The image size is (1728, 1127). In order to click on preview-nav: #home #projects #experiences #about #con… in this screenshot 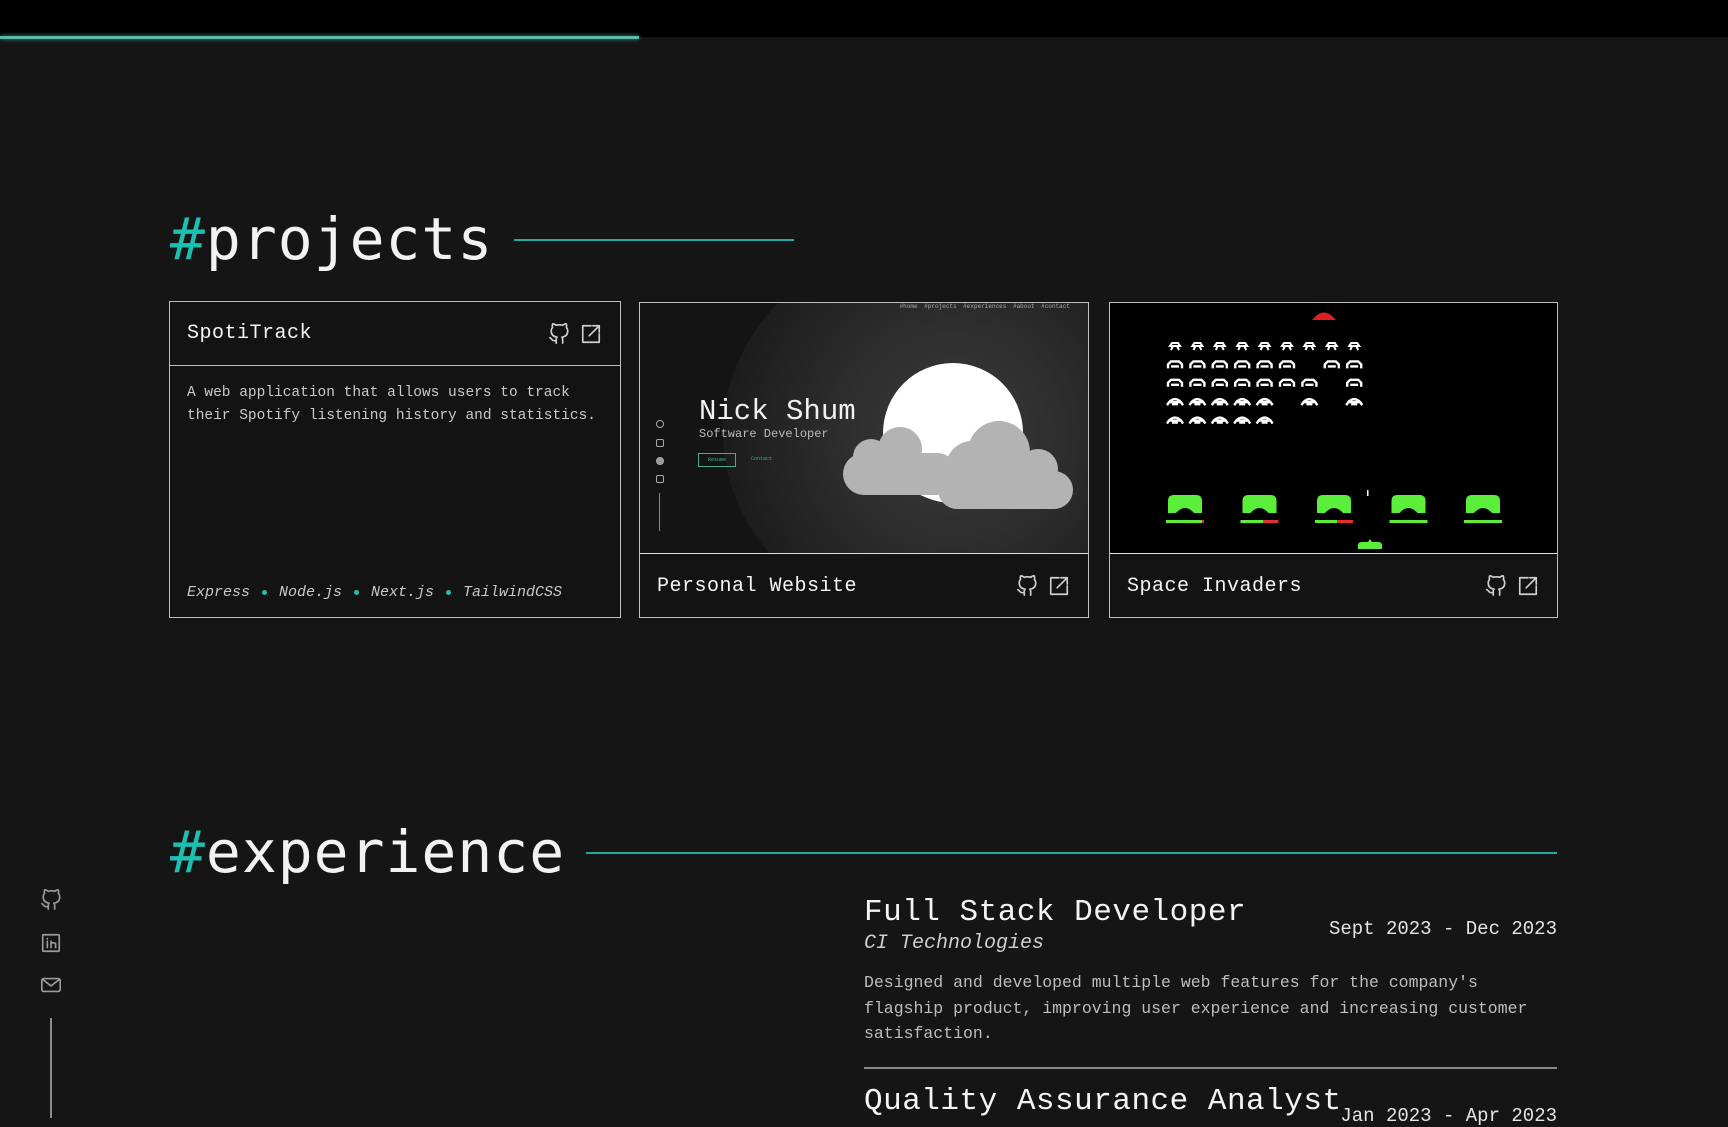, I will do `click(984, 306)`.